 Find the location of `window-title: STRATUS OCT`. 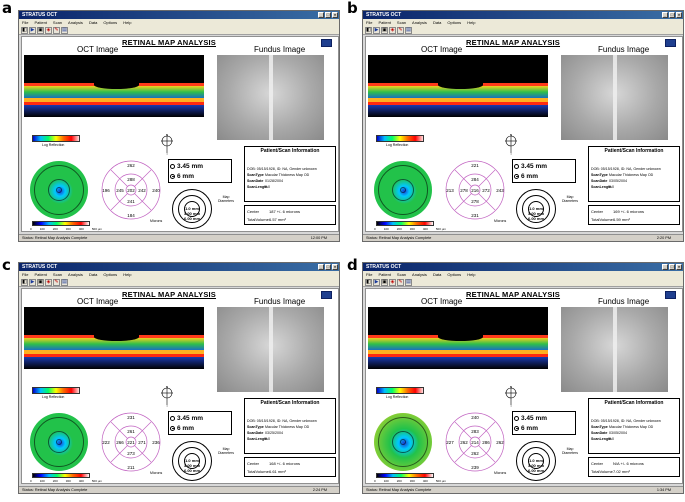

window-title: STRATUS OCT is located at coordinates (384, 267).